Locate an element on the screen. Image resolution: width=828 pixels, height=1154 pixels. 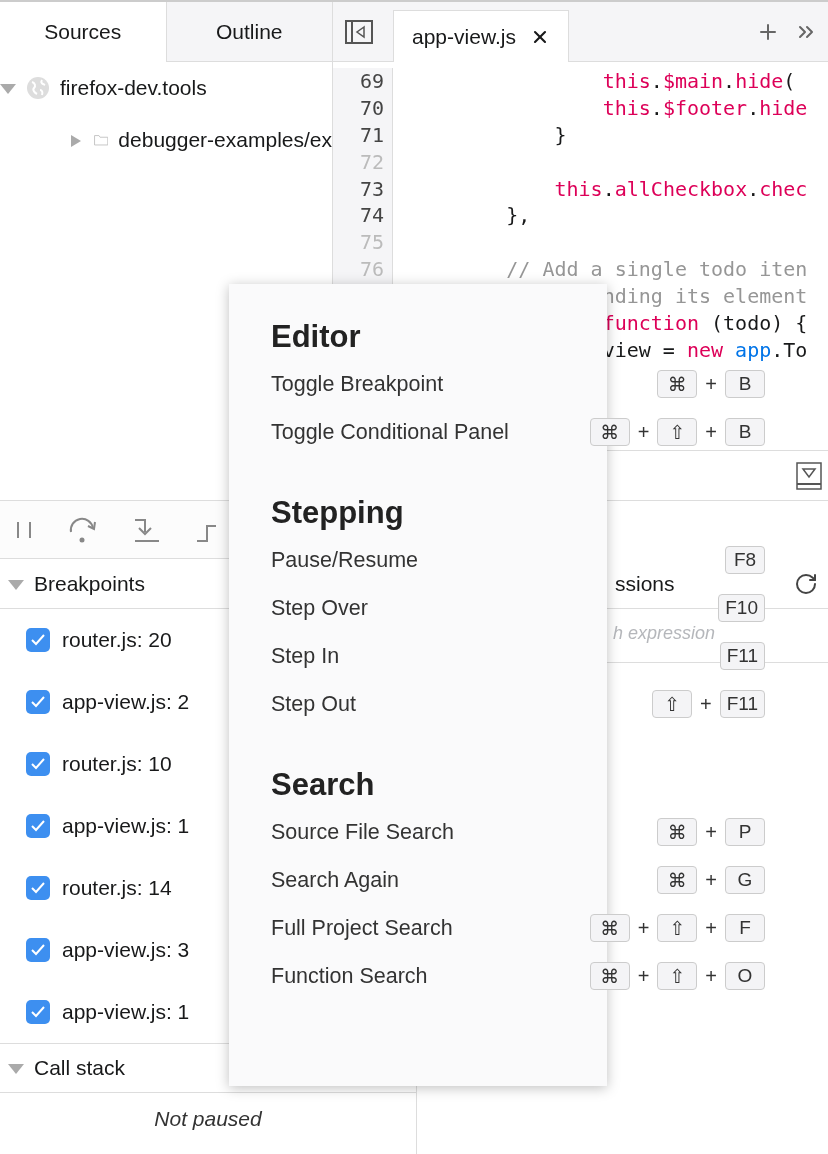
key-cap: G is located at coordinates (745, 880).